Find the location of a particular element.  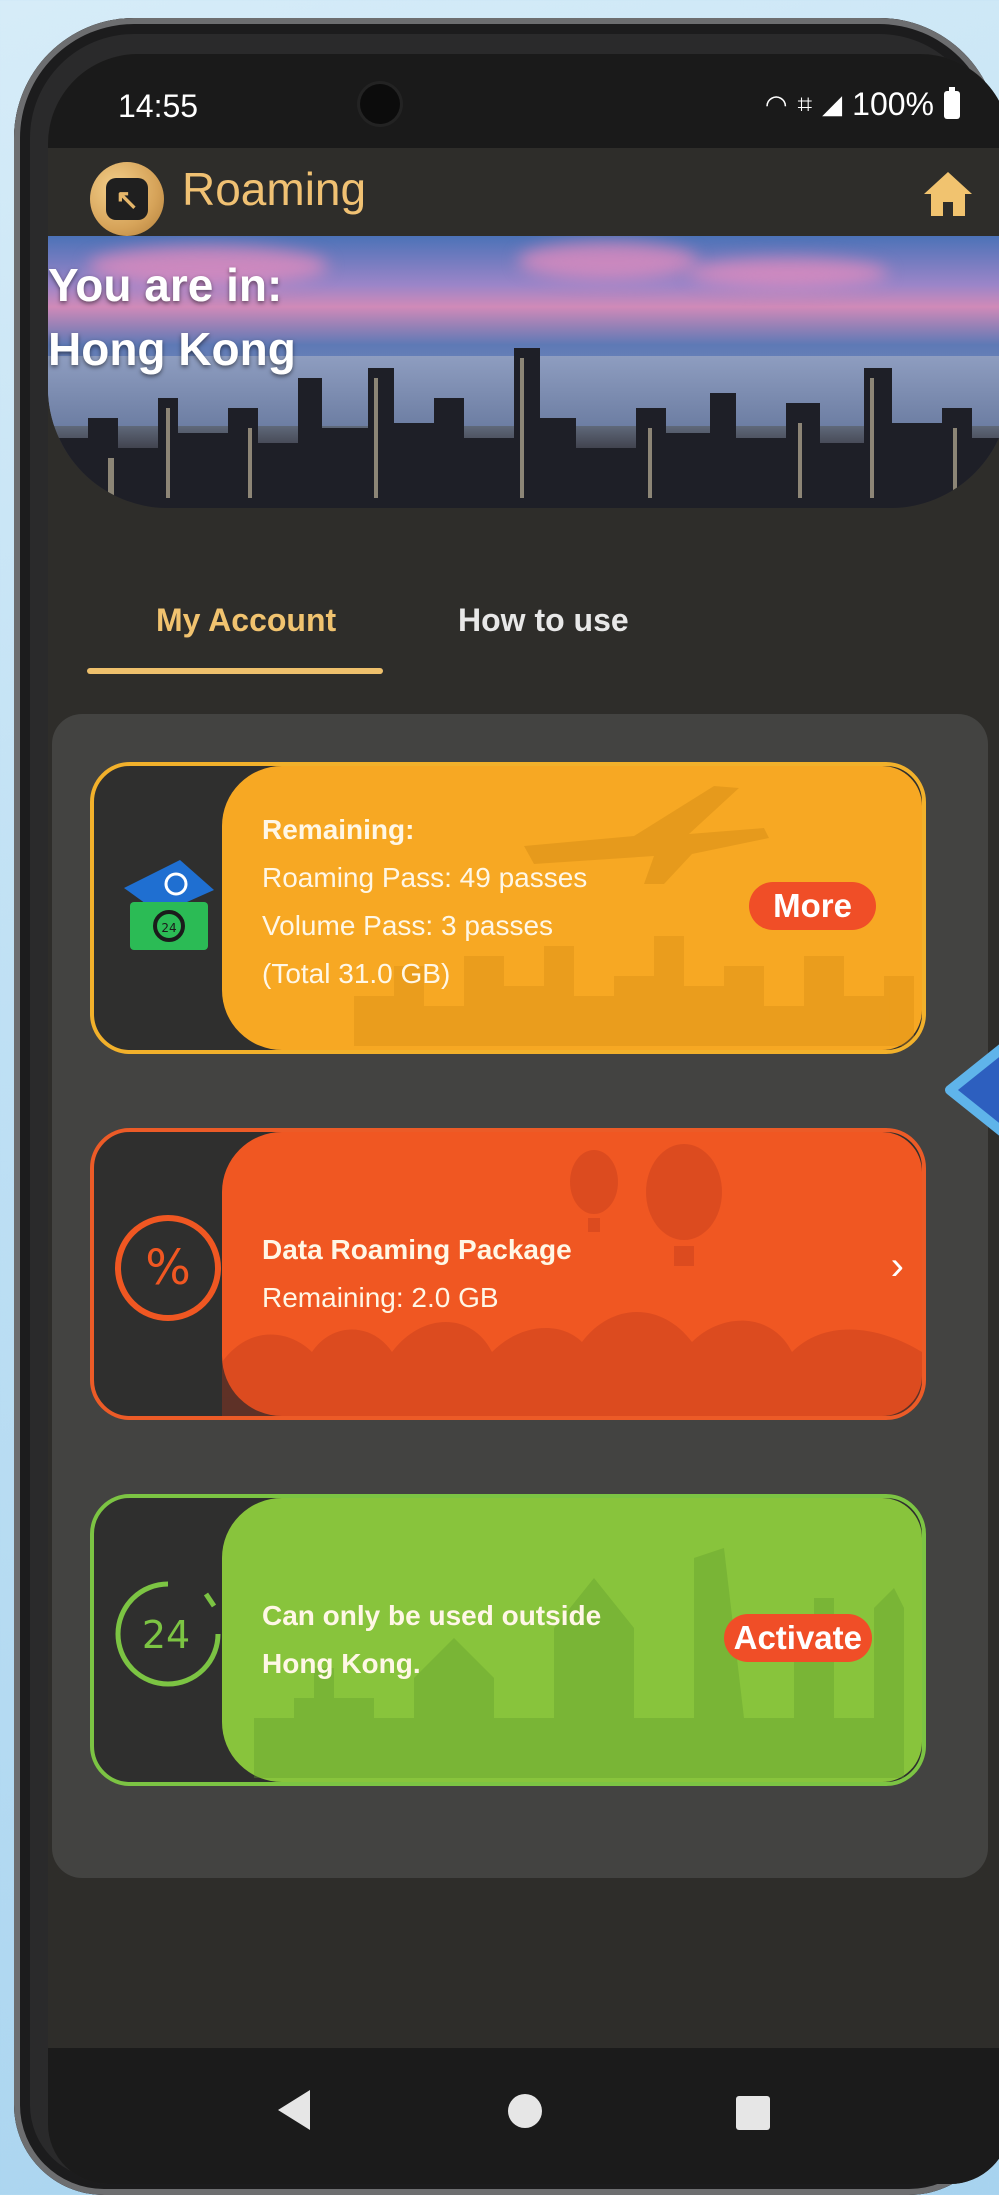

status-bar: 14:55 ◠ ⌗ ◢ 100% is located at coordinates (523, 101).